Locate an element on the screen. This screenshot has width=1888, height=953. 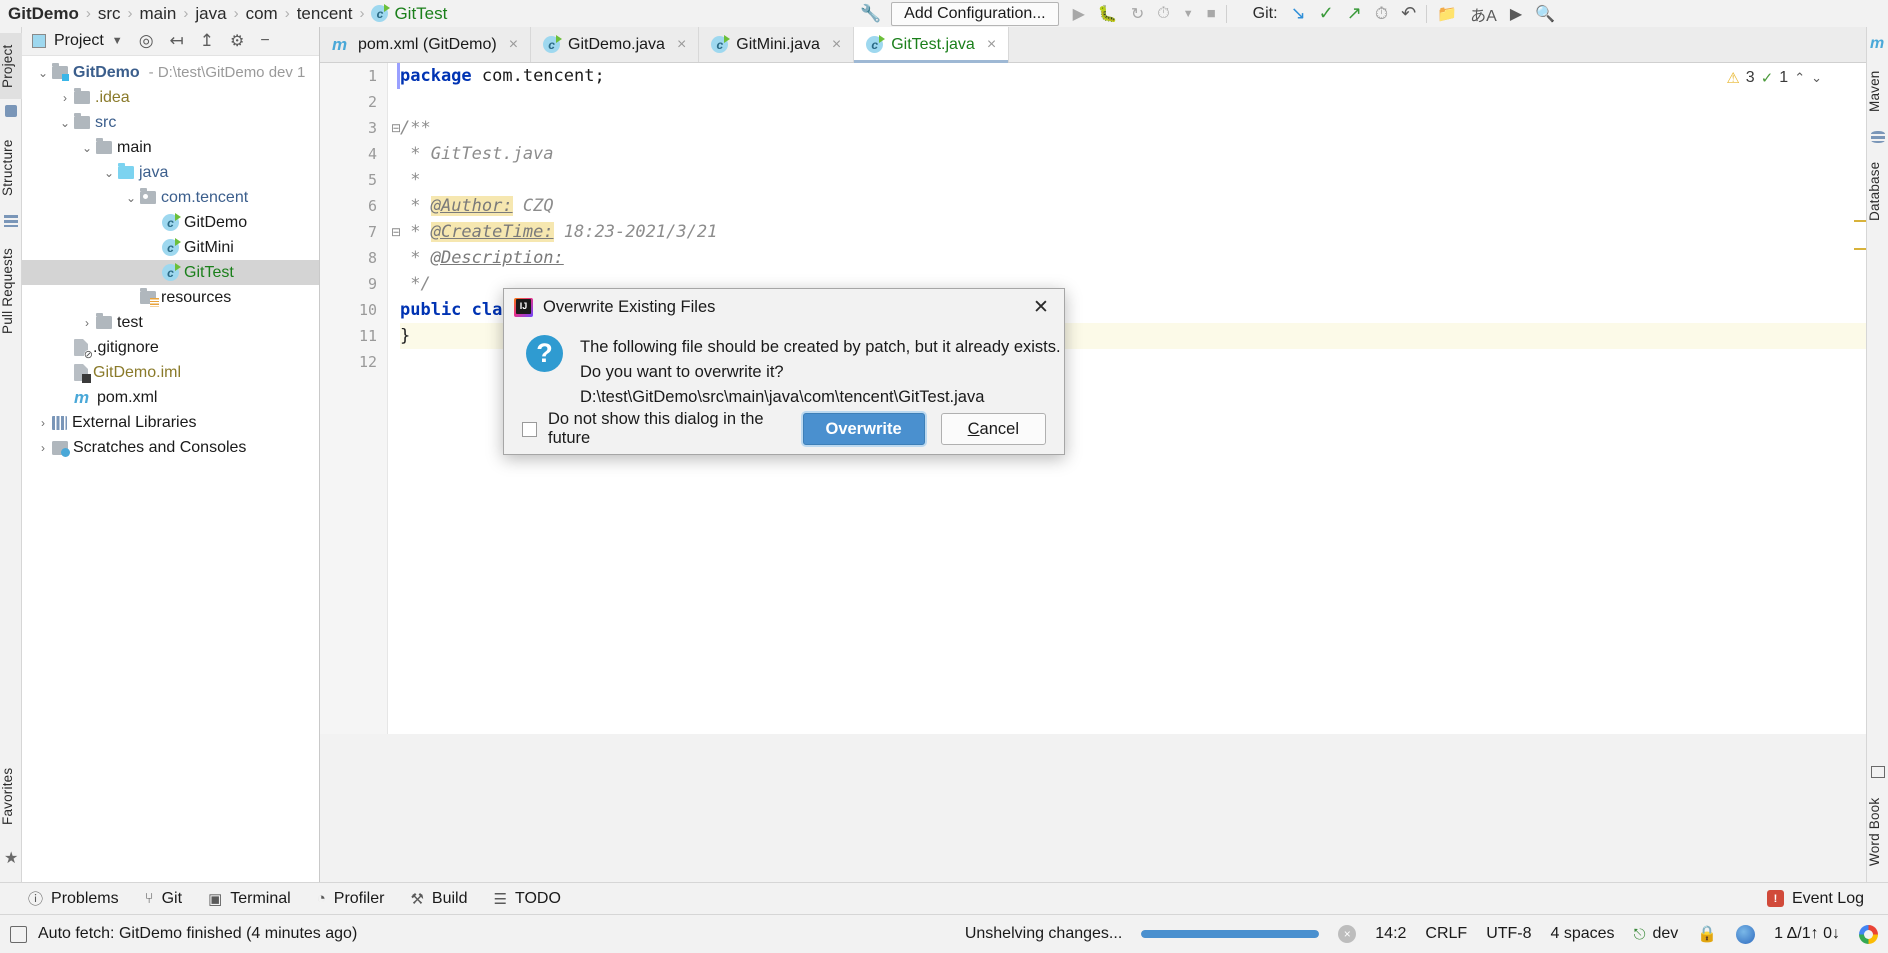
caret-position: 14:2 is located at coordinates (1390, 934).